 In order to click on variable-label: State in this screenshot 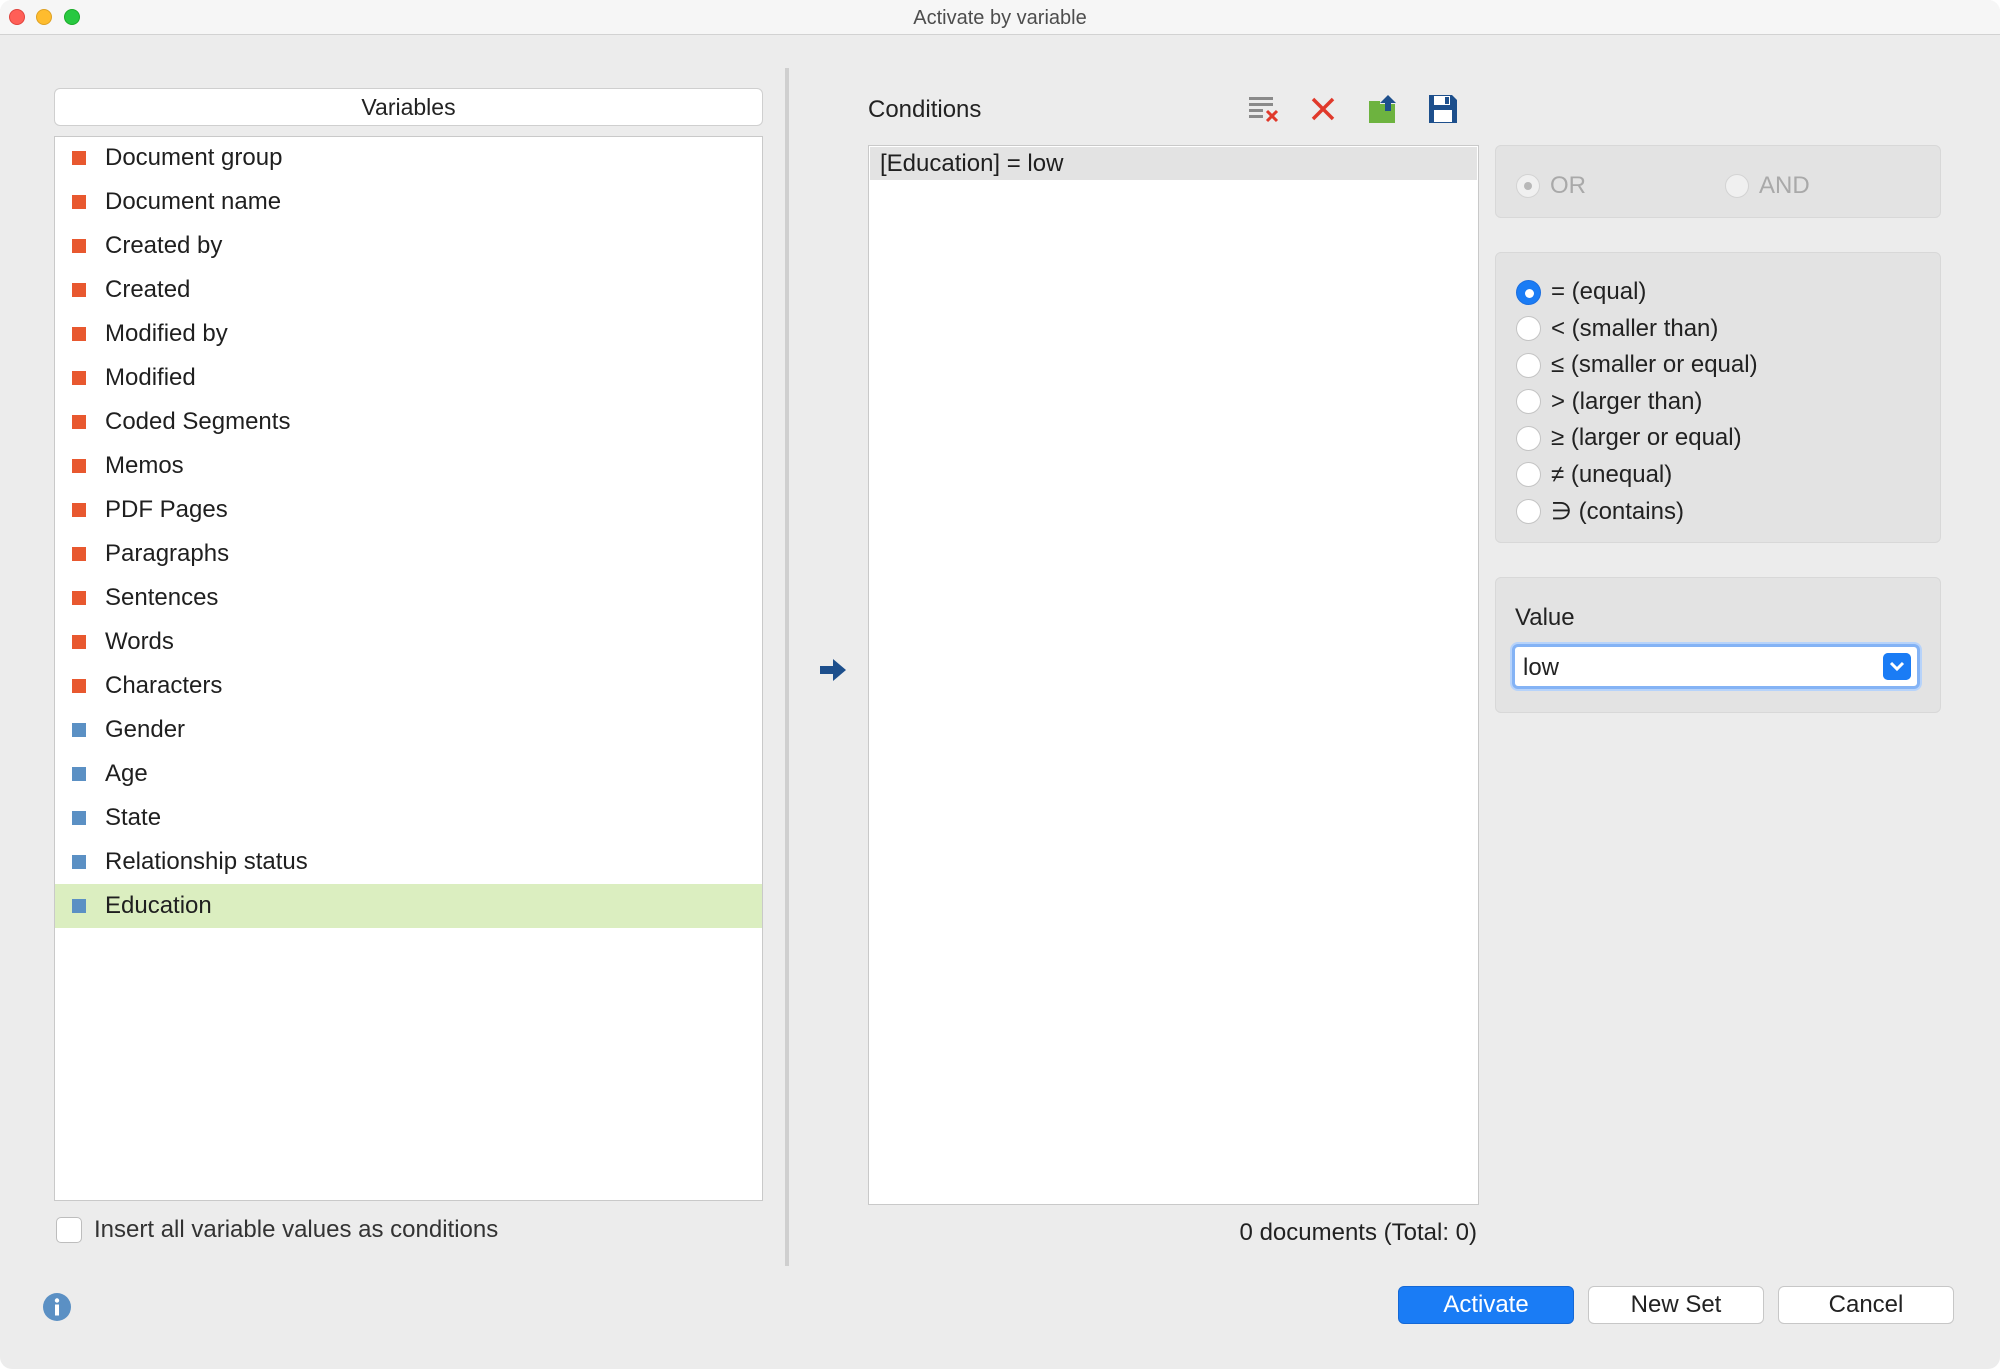, I will do `click(133, 817)`.